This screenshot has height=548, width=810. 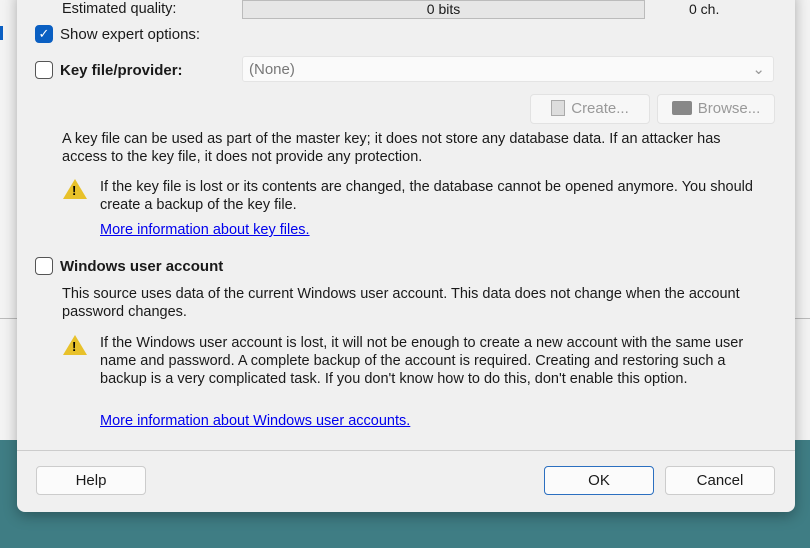 I want to click on chevron-down-icon: ⌄, so click(x=758, y=69).